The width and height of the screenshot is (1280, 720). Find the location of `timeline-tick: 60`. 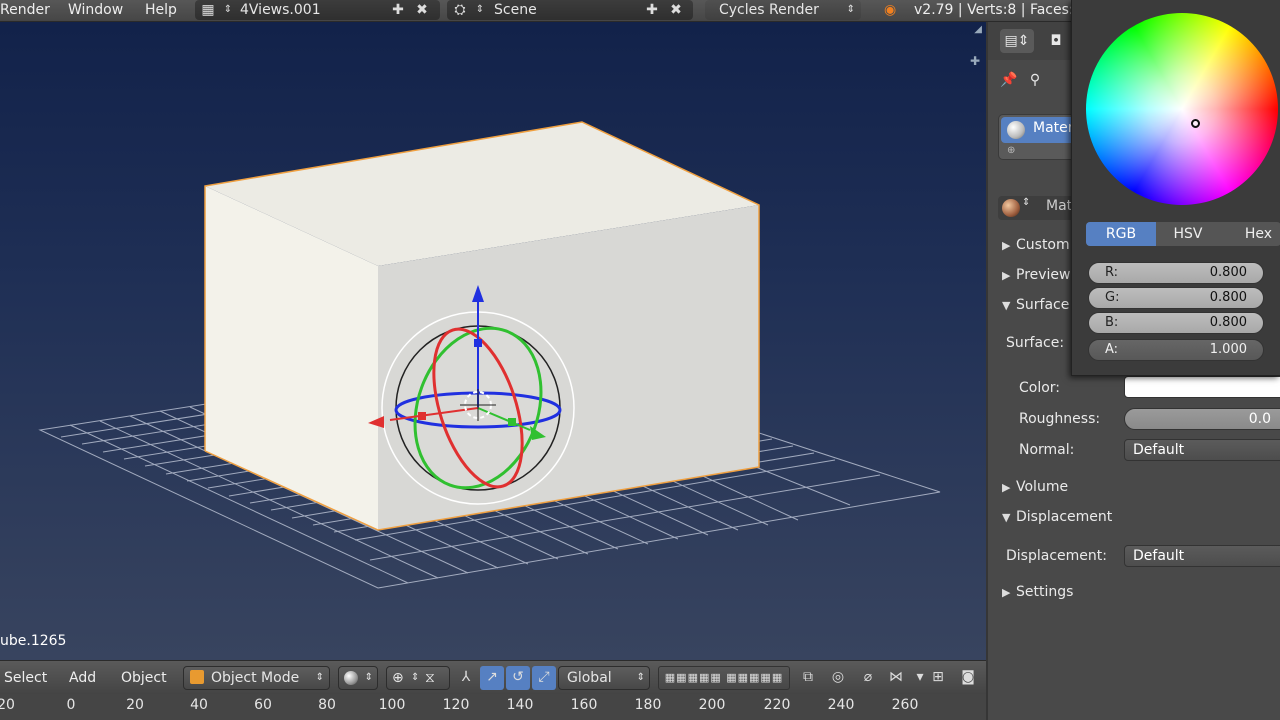

timeline-tick: 60 is located at coordinates (263, 705).